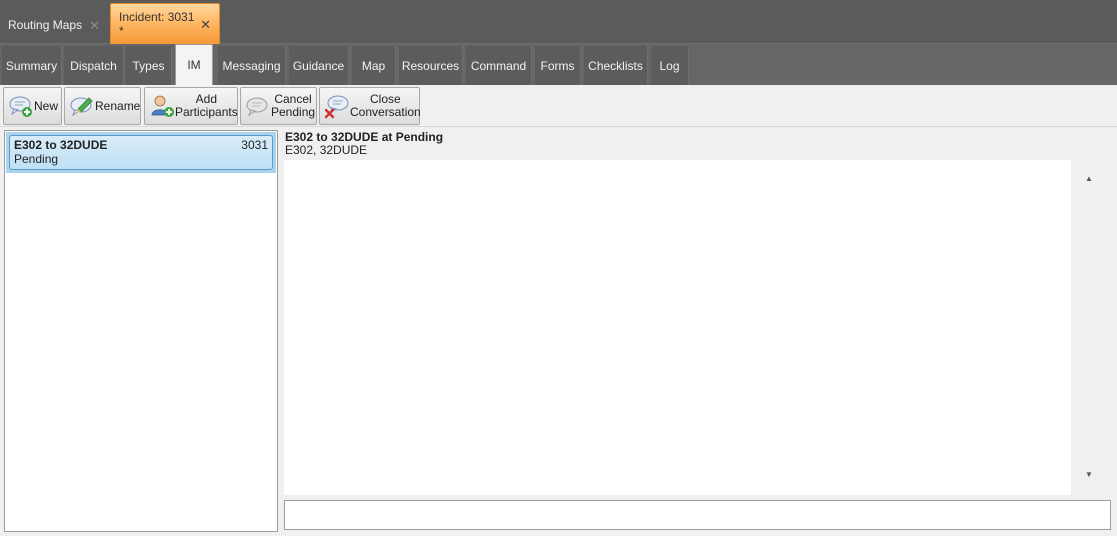  Describe the element at coordinates (499, 65) in the screenshot. I see `tab-command: Command` at that location.